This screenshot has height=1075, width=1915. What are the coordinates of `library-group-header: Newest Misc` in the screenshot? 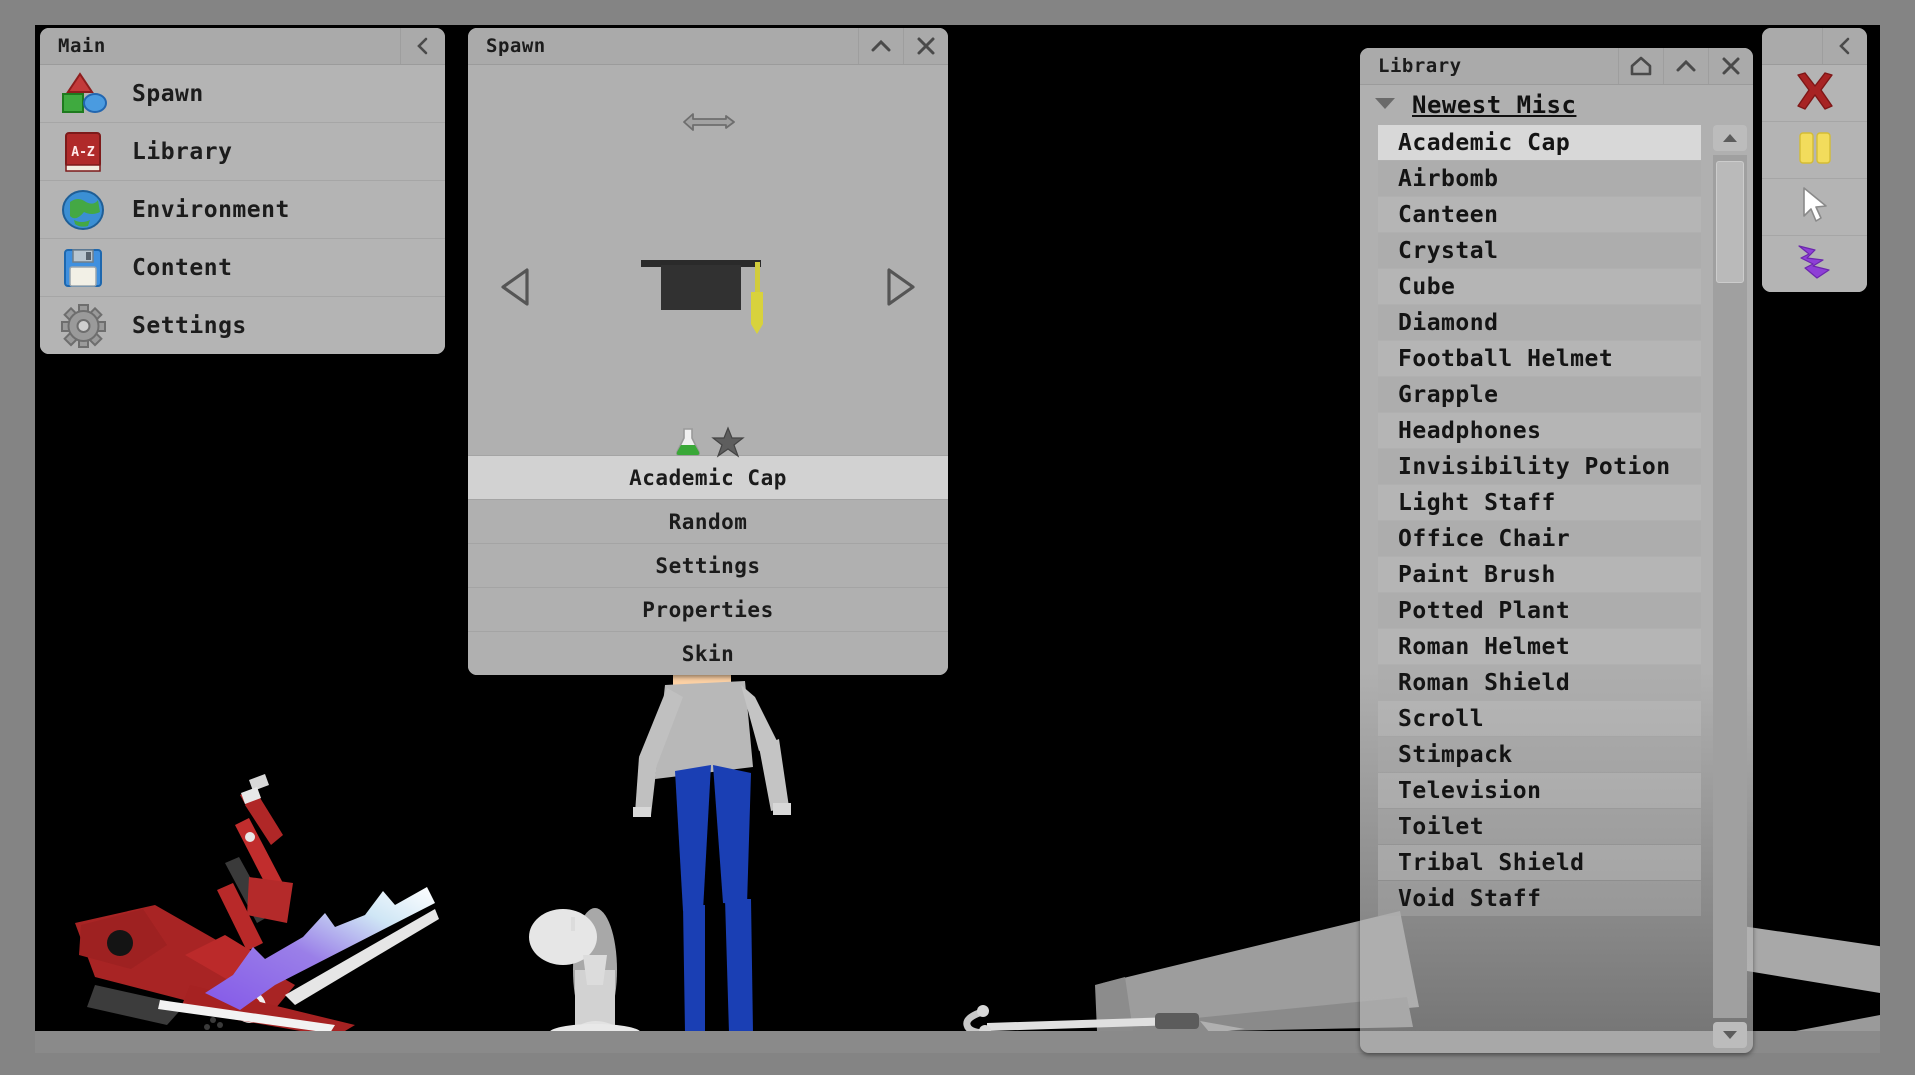 It's located at (1556, 105).